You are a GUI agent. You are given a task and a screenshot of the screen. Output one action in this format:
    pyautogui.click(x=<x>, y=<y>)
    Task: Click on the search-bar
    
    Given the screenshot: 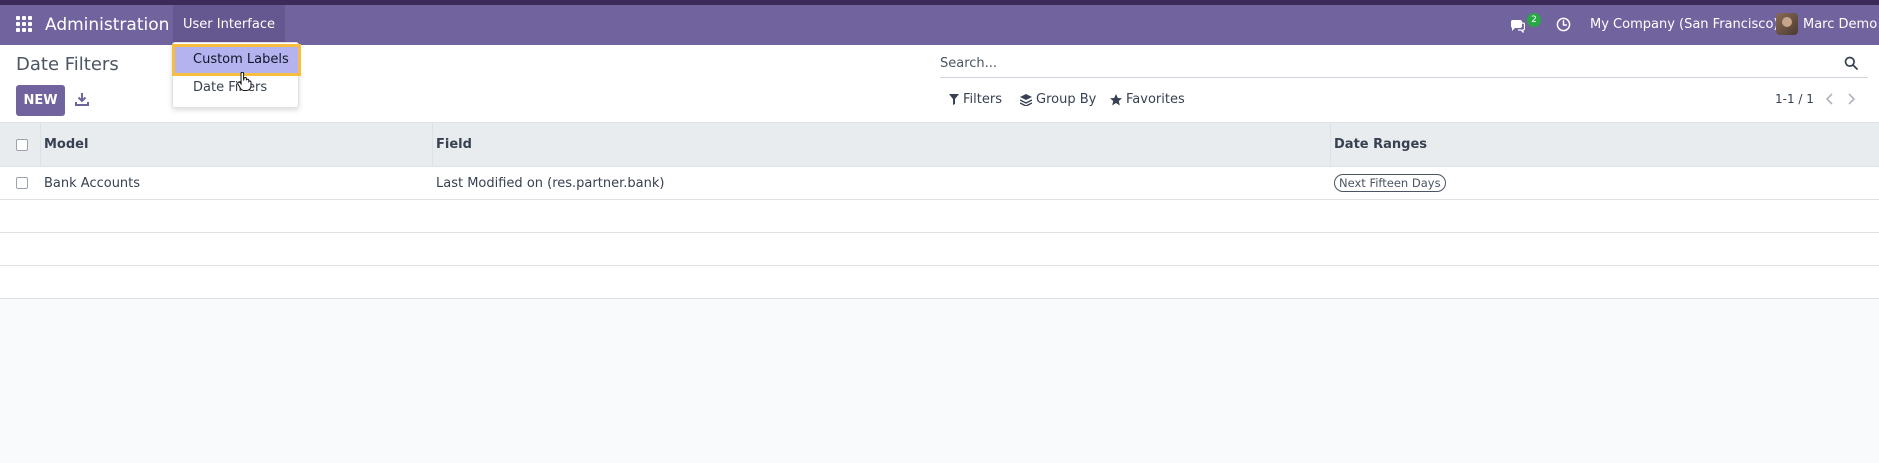 What is the action you would take?
    pyautogui.click(x=1404, y=64)
    